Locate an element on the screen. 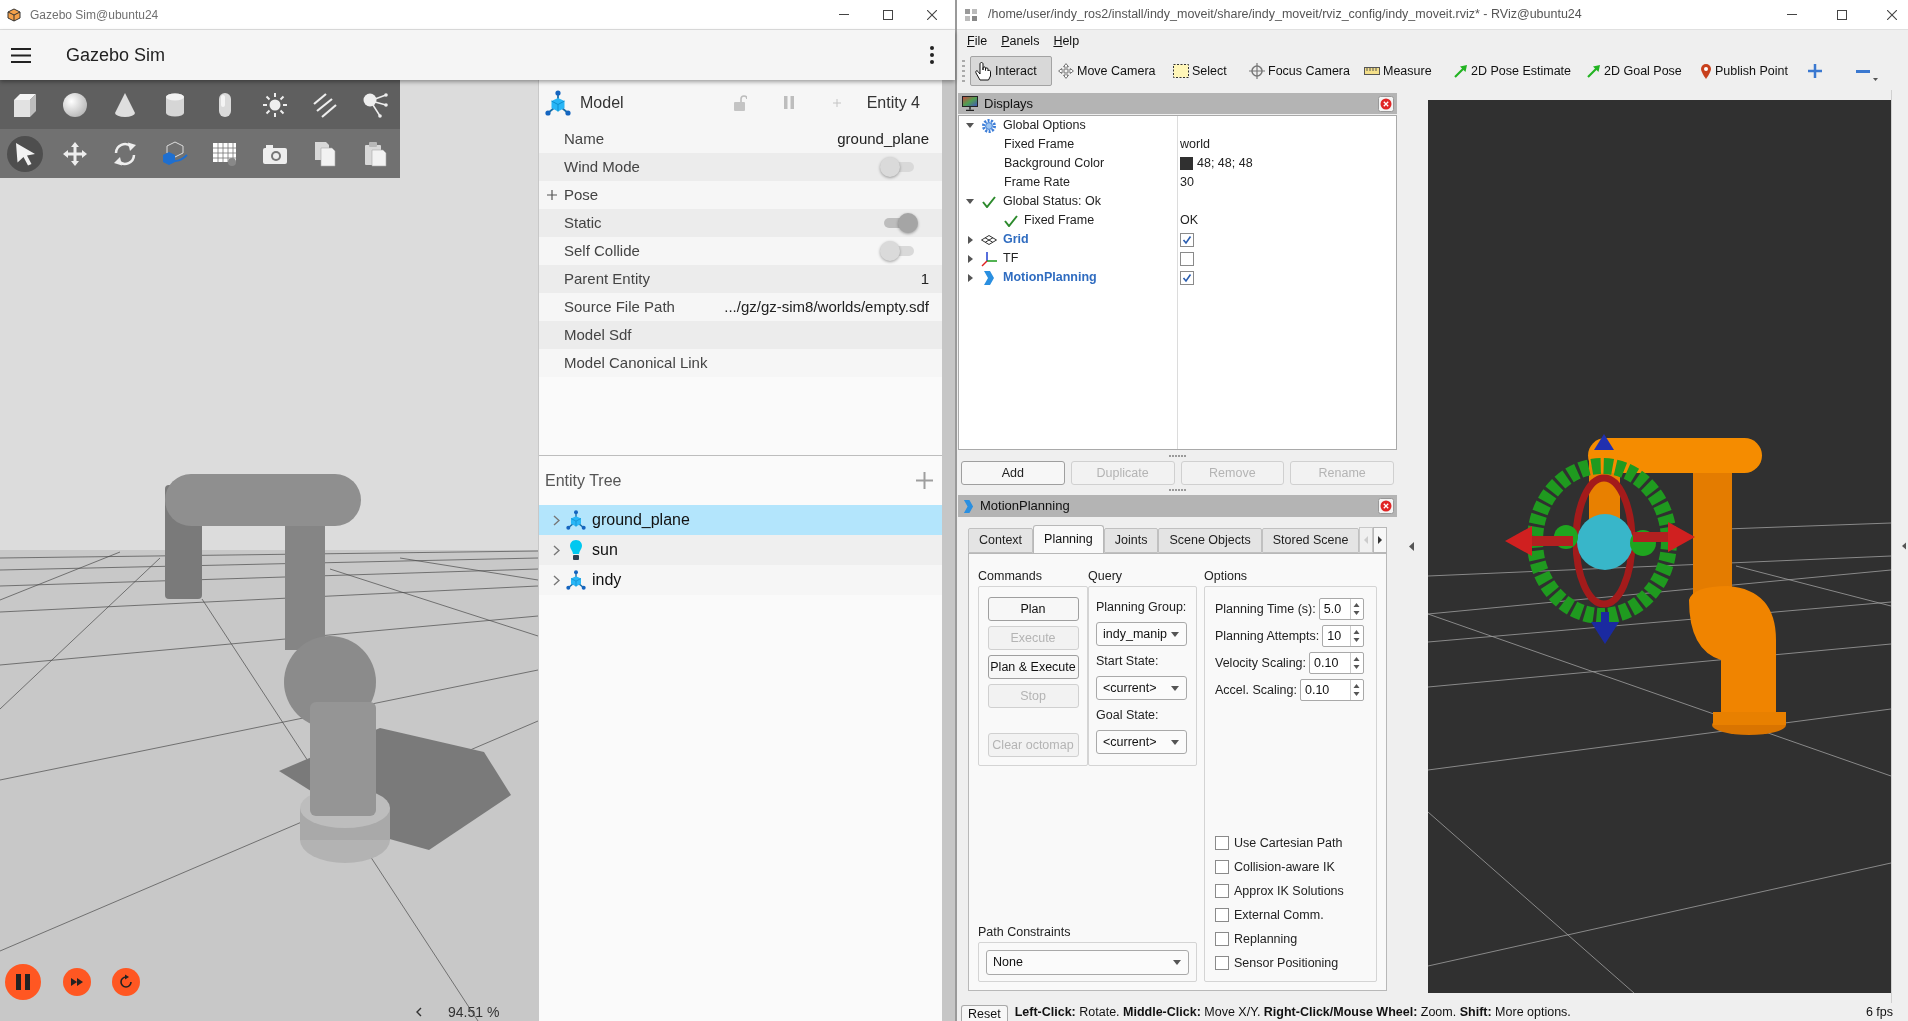  property-label: Model Sdf is located at coordinates (598, 334).